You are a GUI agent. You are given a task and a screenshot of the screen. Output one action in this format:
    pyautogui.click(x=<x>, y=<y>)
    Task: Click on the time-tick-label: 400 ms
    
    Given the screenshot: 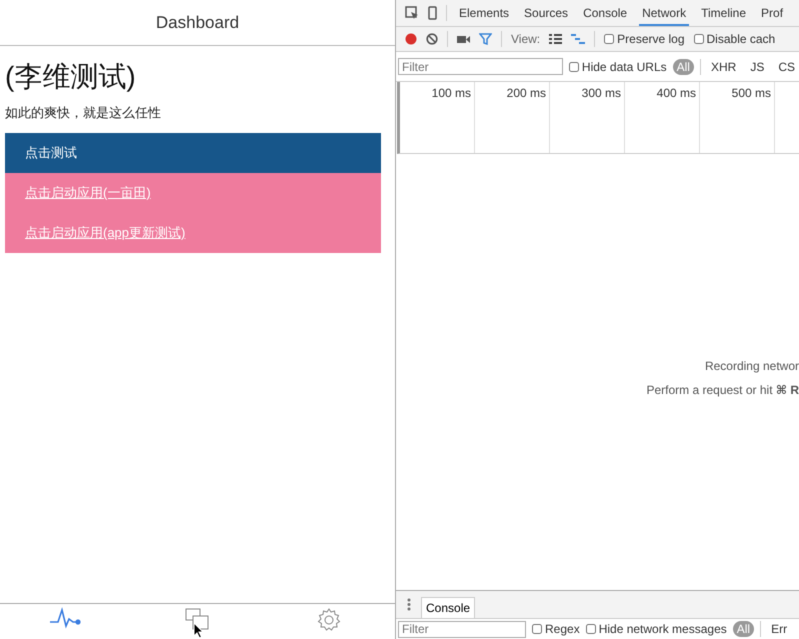 What is the action you would take?
    pyautogui.click(x=676, y=93)
    